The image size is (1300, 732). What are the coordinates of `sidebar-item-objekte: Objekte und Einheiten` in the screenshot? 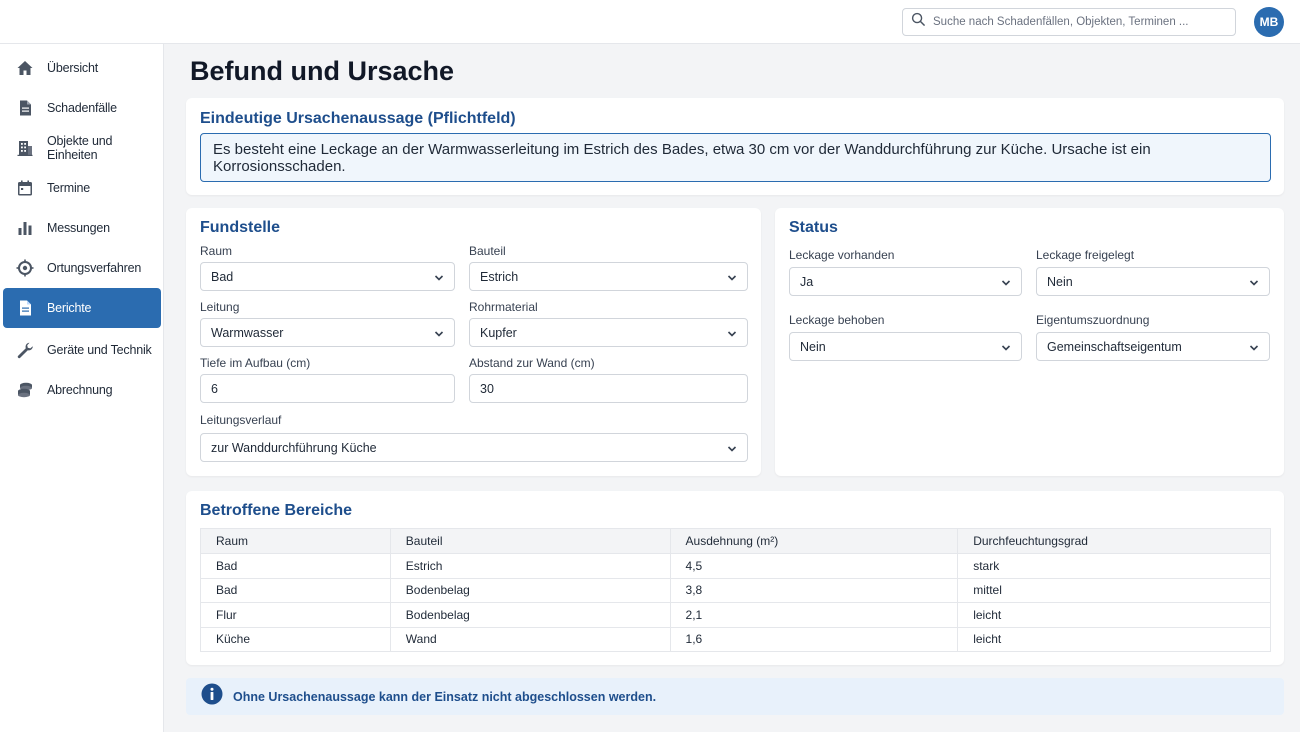 It's located at (82, 148).